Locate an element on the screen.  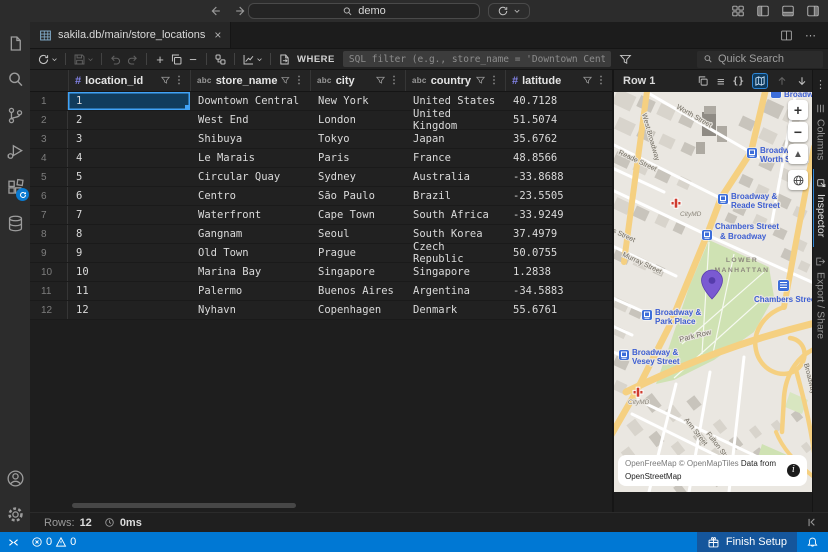
cell: 10 is located at coordinates (129, 272).